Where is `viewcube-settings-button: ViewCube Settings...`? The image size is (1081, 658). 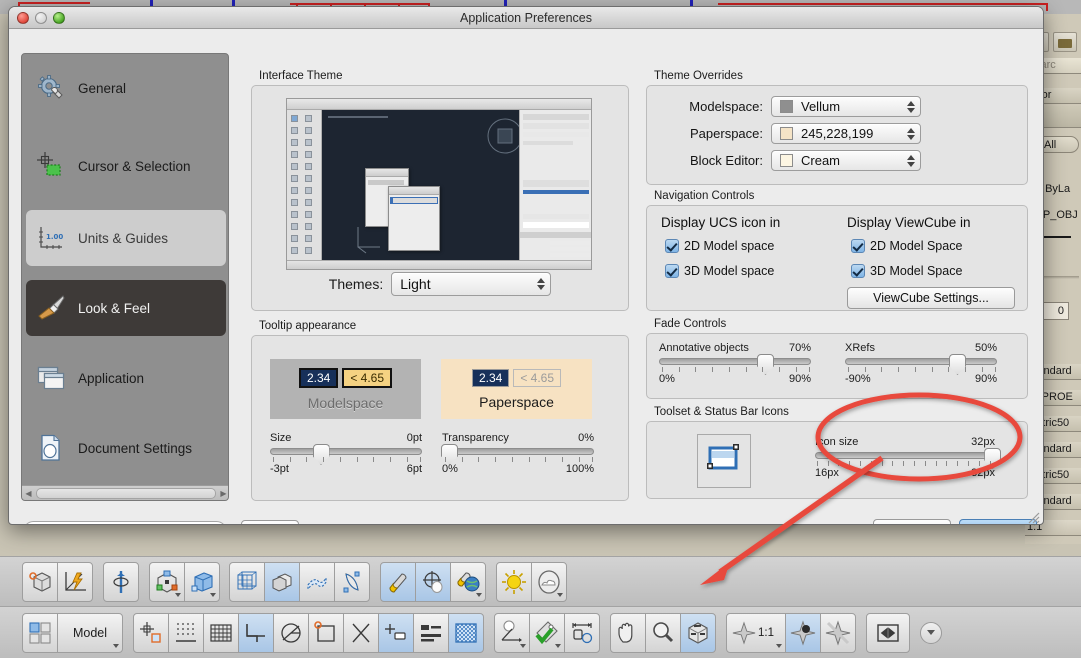
viewcube-settings-button: ViewCube Settings... is located at coordinates (931, 298).